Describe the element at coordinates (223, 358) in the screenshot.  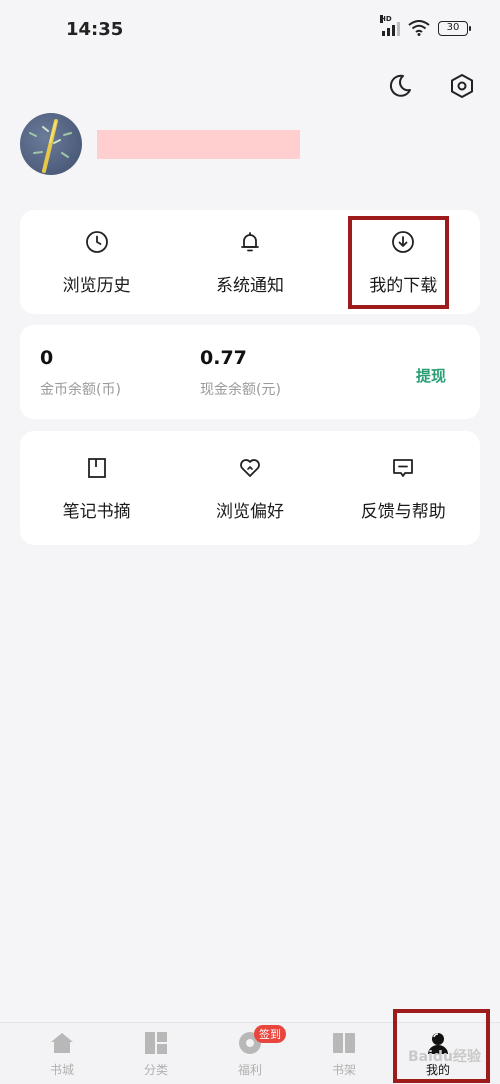
I see `cash-value: 0.77` at that location.